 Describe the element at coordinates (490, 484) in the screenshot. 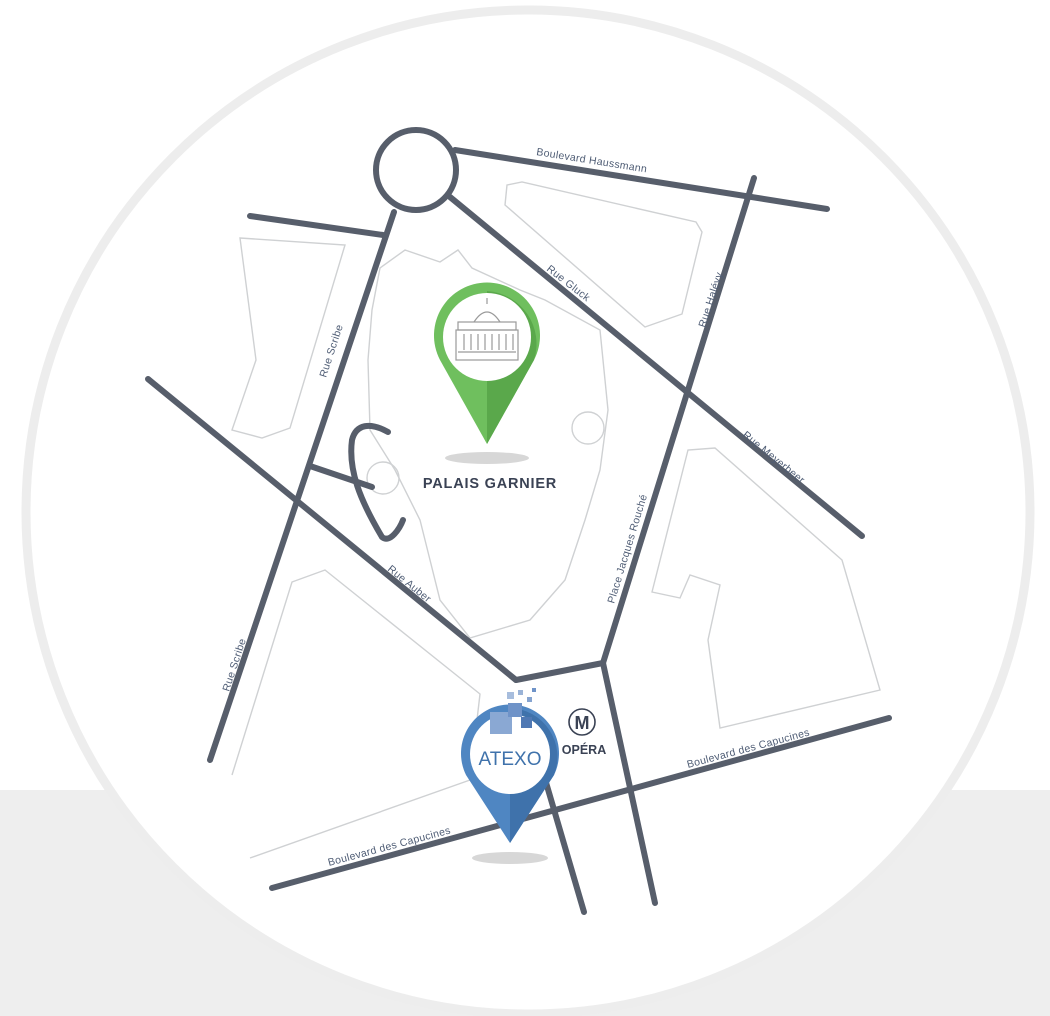

I see `palais-garnier-label: PALAIS GARNIER` at that location.